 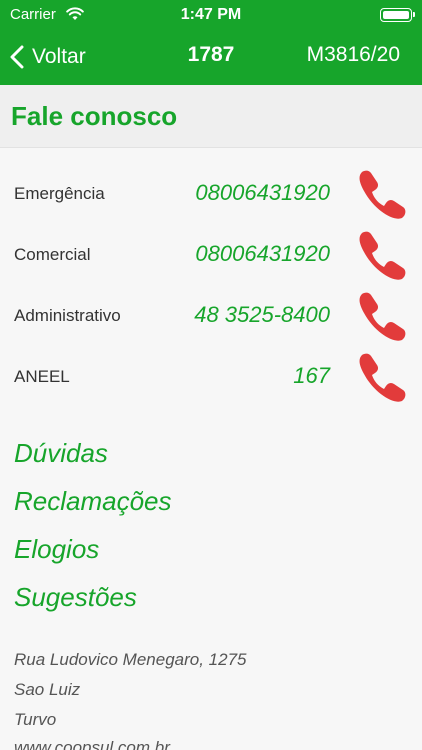 What do you see at coordinates (61, 453) in the screenshot?
I see `link-duvidas: Dúvidas` at bounding box center [61, 453].